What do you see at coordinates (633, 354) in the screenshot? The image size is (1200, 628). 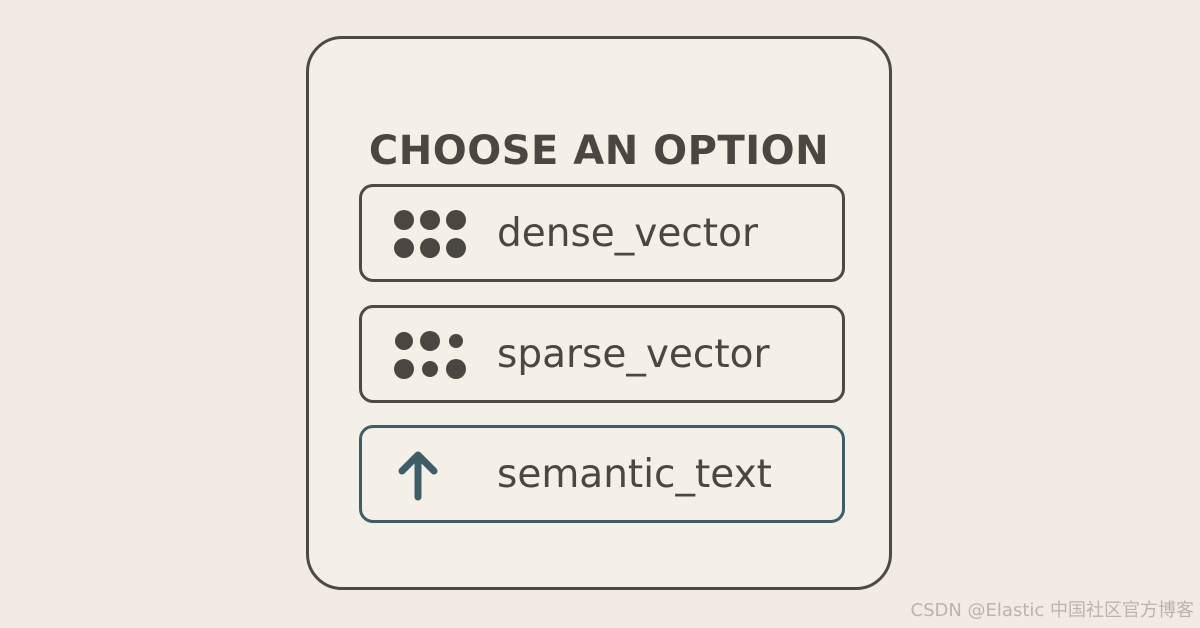 I see `option-sparse-vector-label: sparse_vector` at bounding box center [633, 354].